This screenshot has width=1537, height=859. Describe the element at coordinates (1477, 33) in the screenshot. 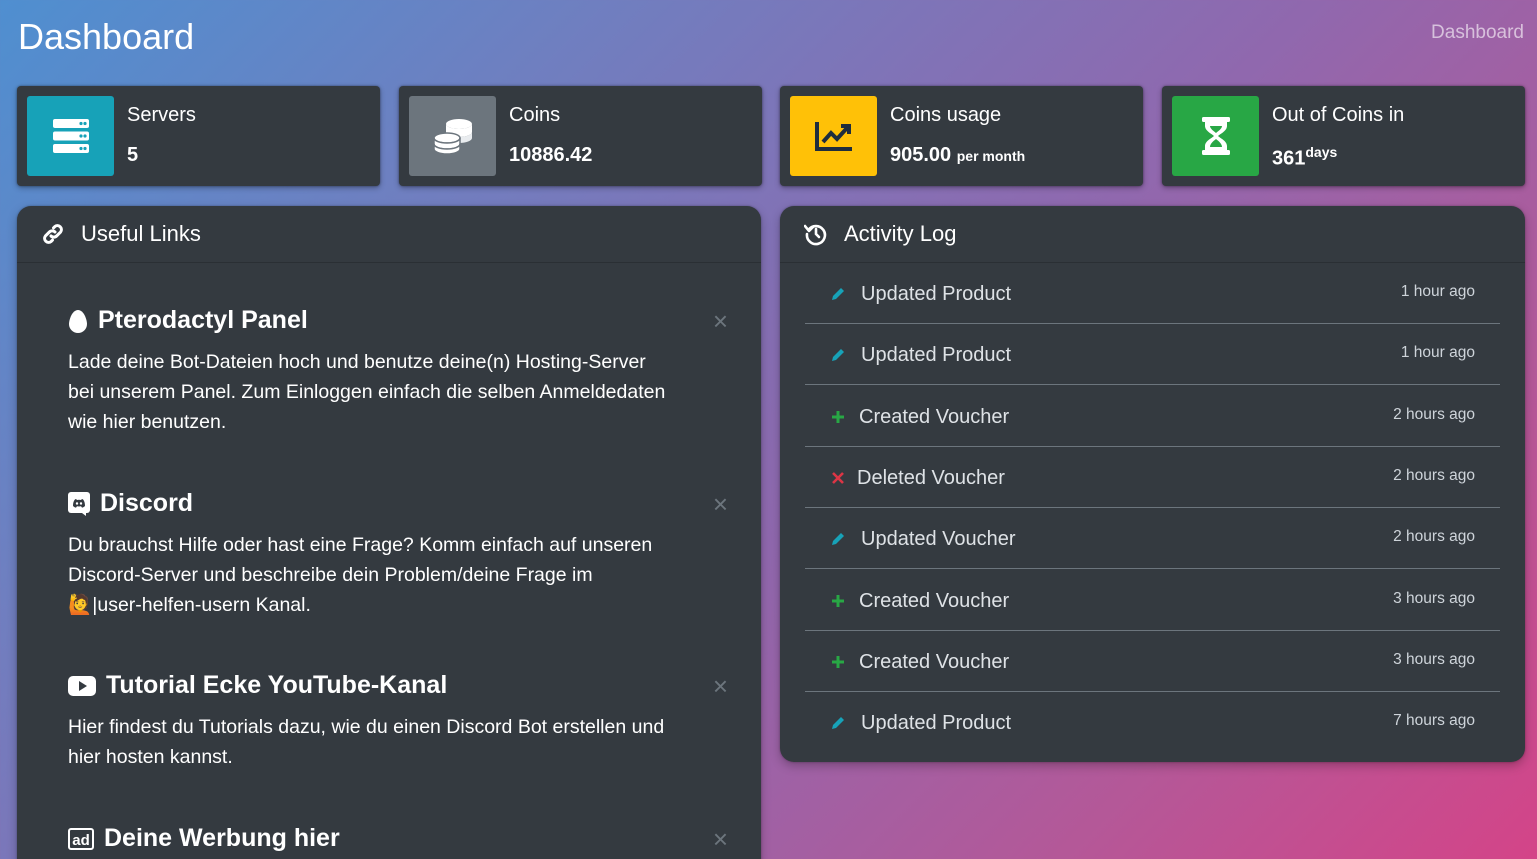

I see `breadcrumb: Dashboard` at that location.